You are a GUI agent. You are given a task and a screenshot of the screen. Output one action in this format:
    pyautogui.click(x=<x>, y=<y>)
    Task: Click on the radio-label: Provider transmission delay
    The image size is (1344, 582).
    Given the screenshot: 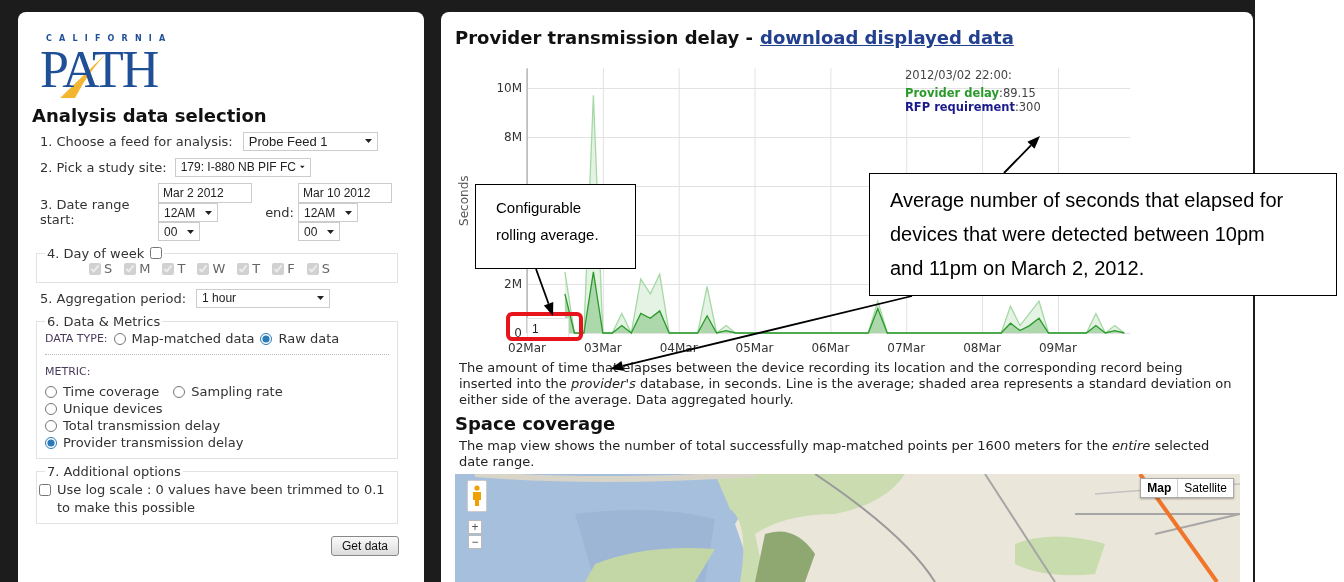 What is the action you would take?
    pyautogui.click(x=153, y=442)
    